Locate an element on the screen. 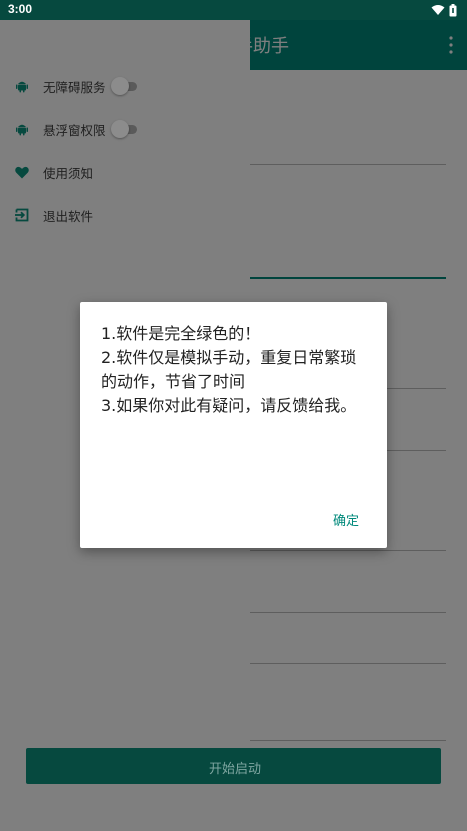 The width and height of the screenshot is (467, 831). battery-icon is located at coordinates (453, 9).